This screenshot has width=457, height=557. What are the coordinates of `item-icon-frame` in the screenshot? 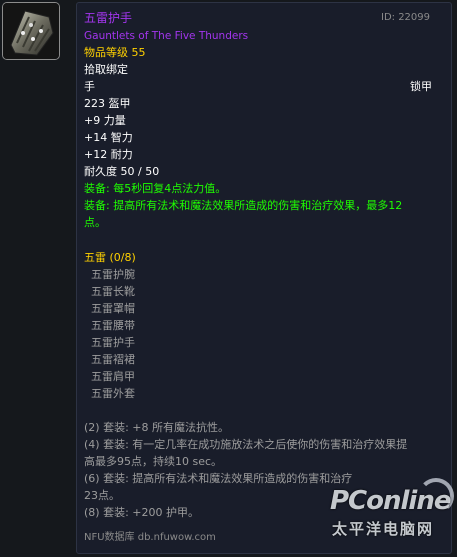 It's located at (31, 31).